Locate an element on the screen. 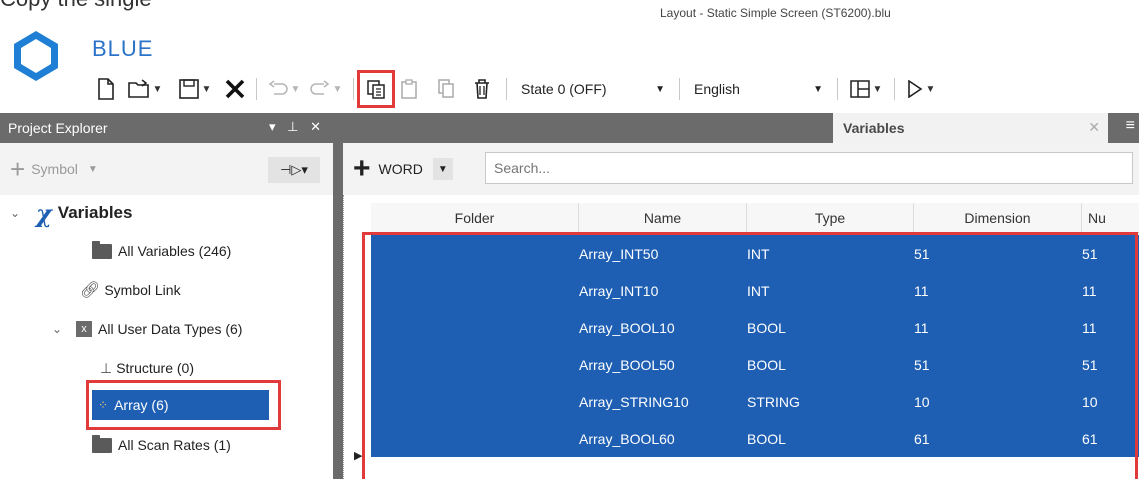 The image size is (1139, 479). folder-icon is located at coordinates (102, 443).